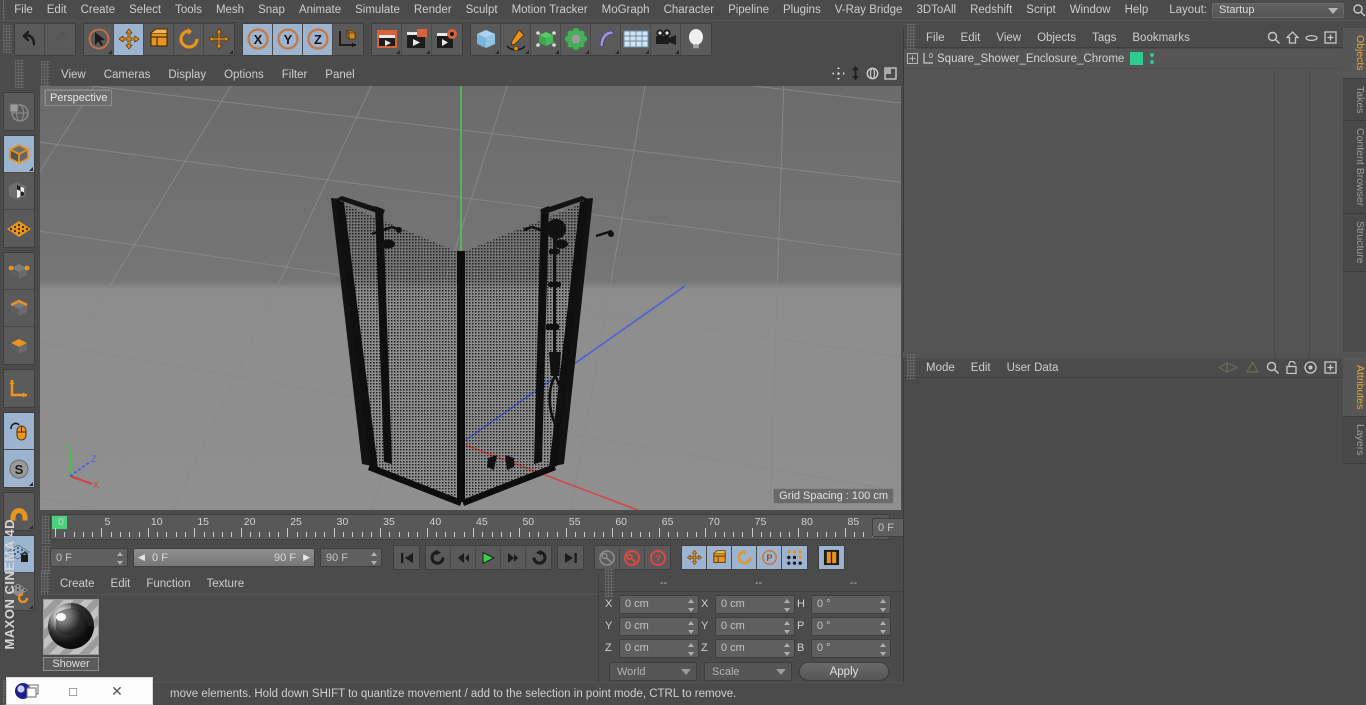 The image size is (1366, 705). Describe the element at coordinates (748, 671) in the screenshot. I see `coordinate-mode-dropdown: Scale` at that location.